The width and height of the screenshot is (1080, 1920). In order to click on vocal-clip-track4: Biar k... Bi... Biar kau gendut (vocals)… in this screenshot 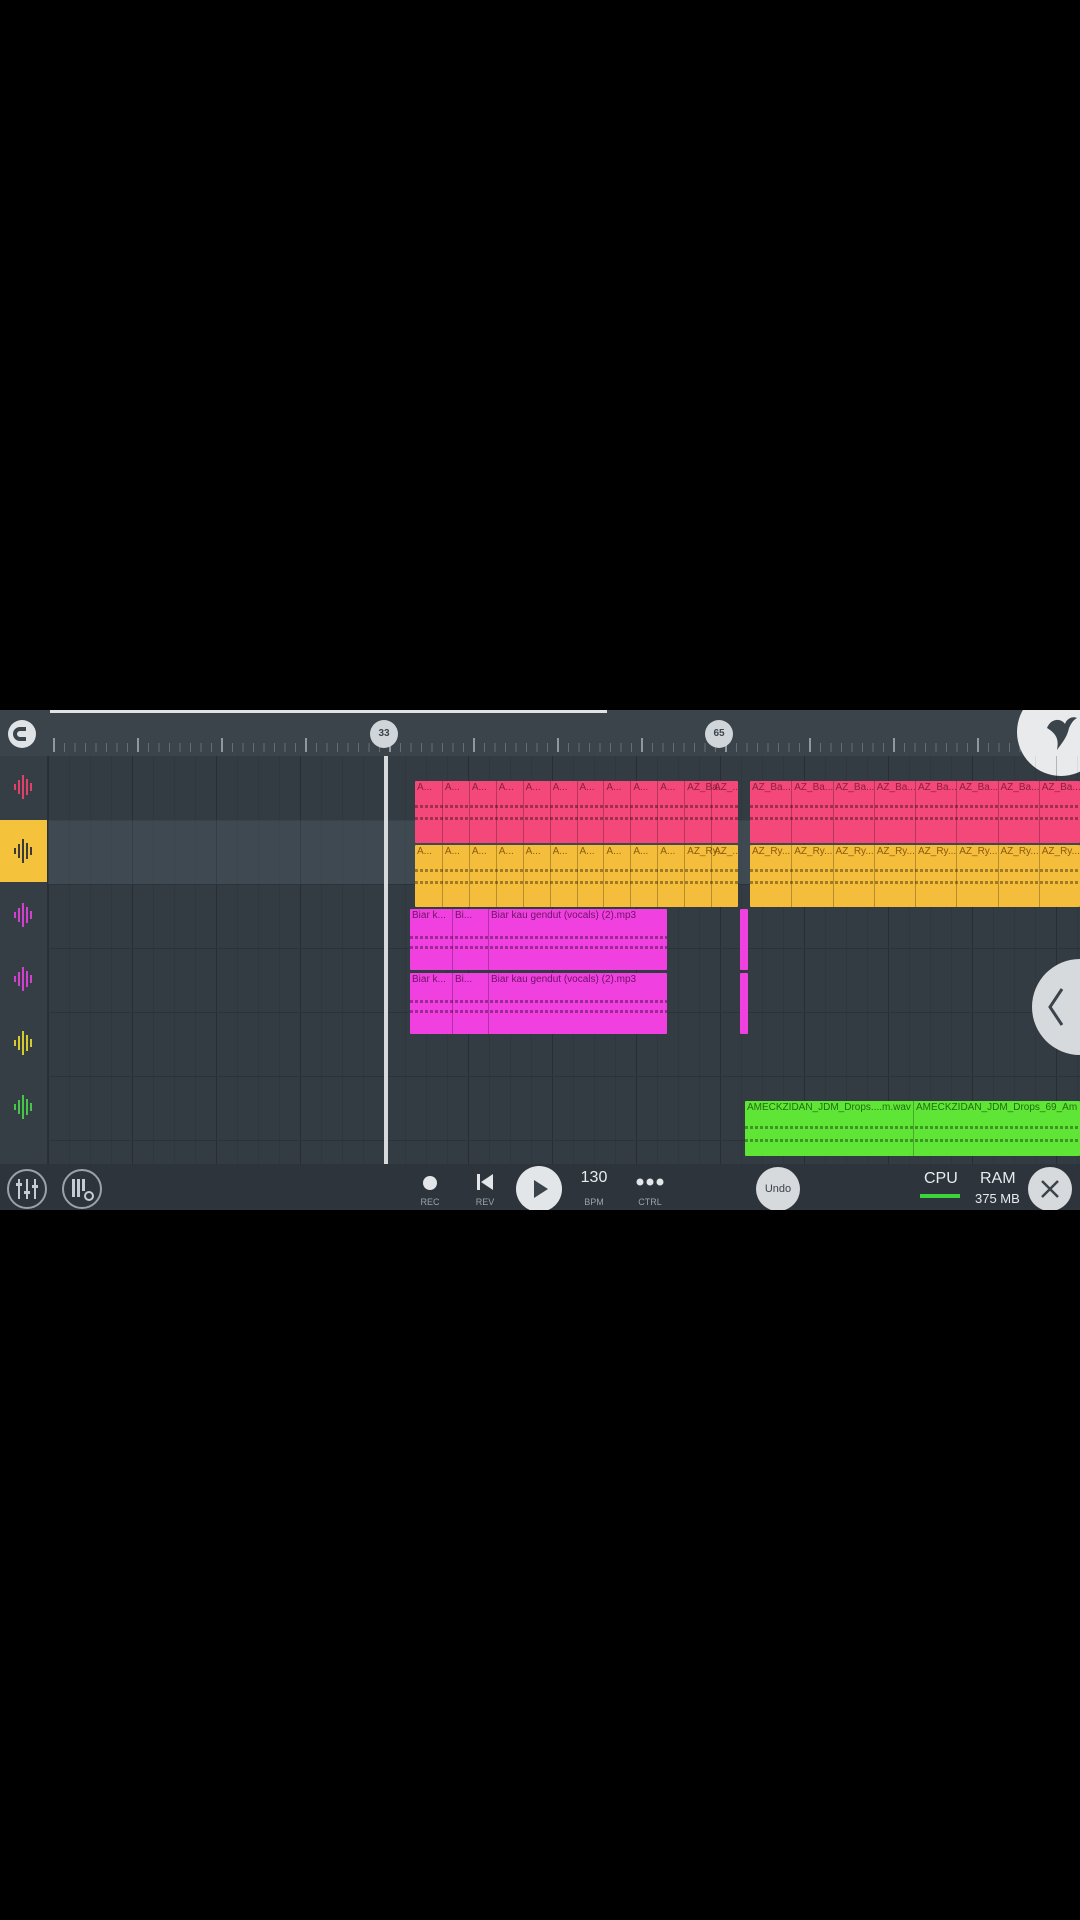, I will do `click(538, 1003)`.